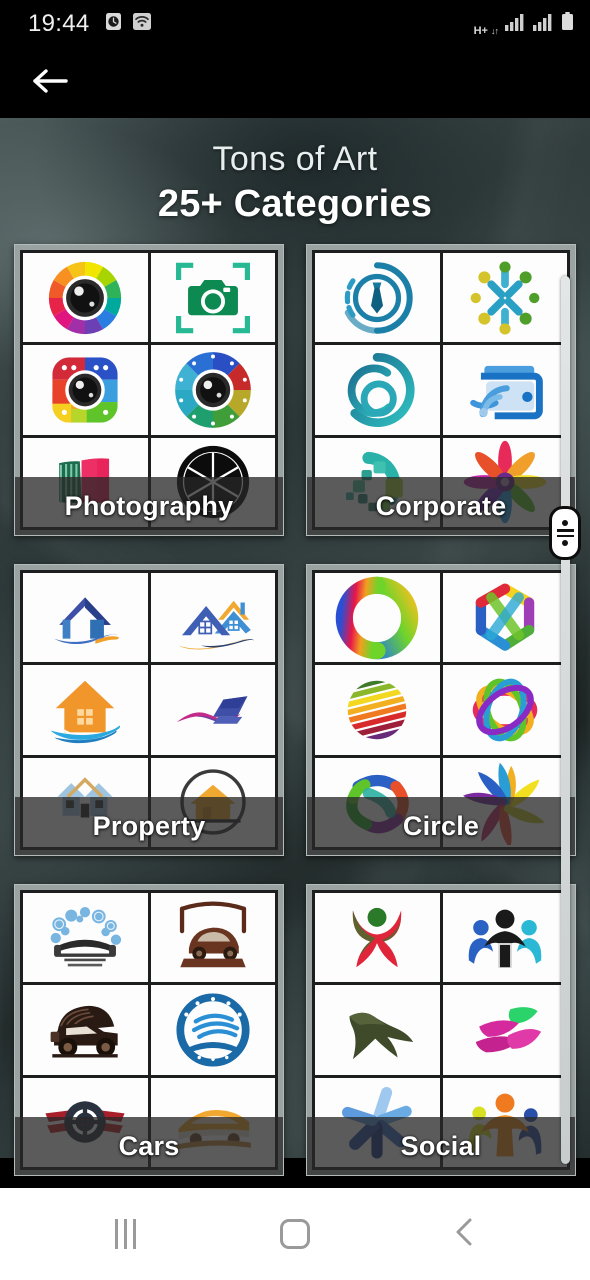 The width and height of the screenshot is (590, 1280). Describe the element at coordinates (212, 802) in the screenshot. I see `logo-house-in-circle-ring` at that location.